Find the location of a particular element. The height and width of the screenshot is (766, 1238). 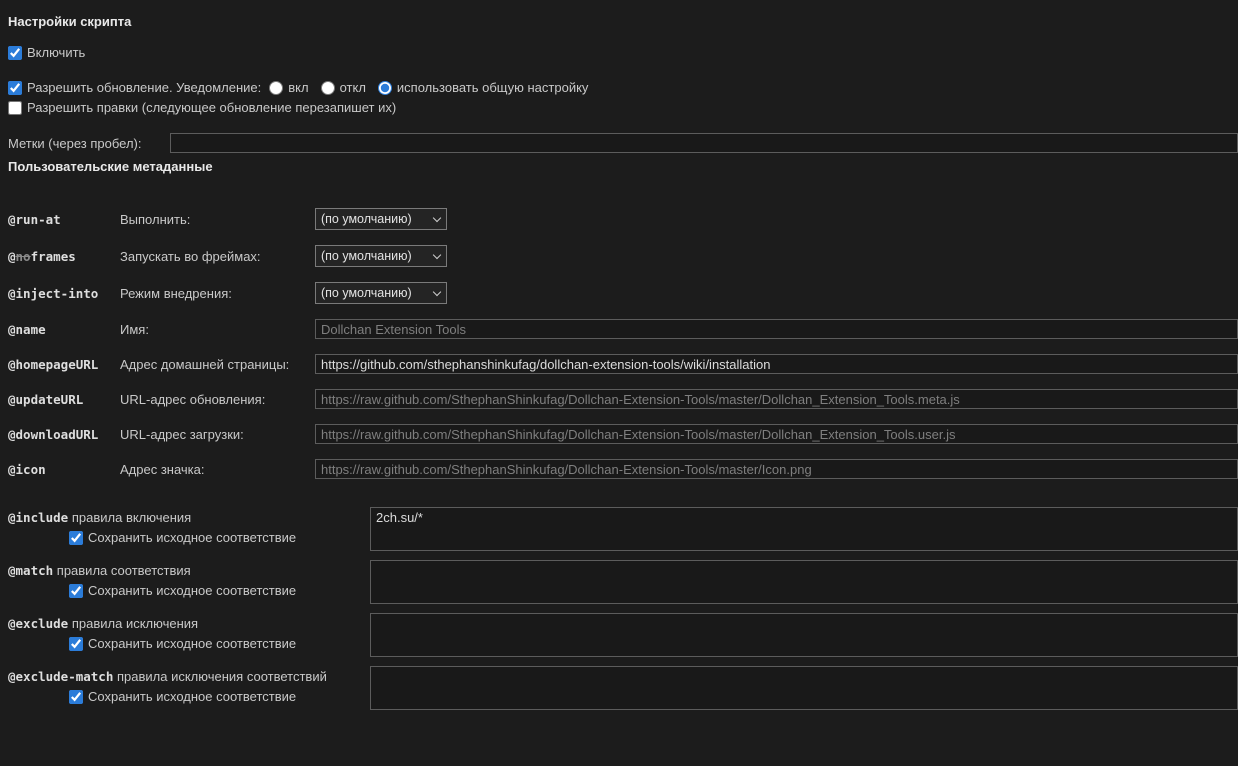

download-url-key: @downloadURL is located at coordinates (53, 434).